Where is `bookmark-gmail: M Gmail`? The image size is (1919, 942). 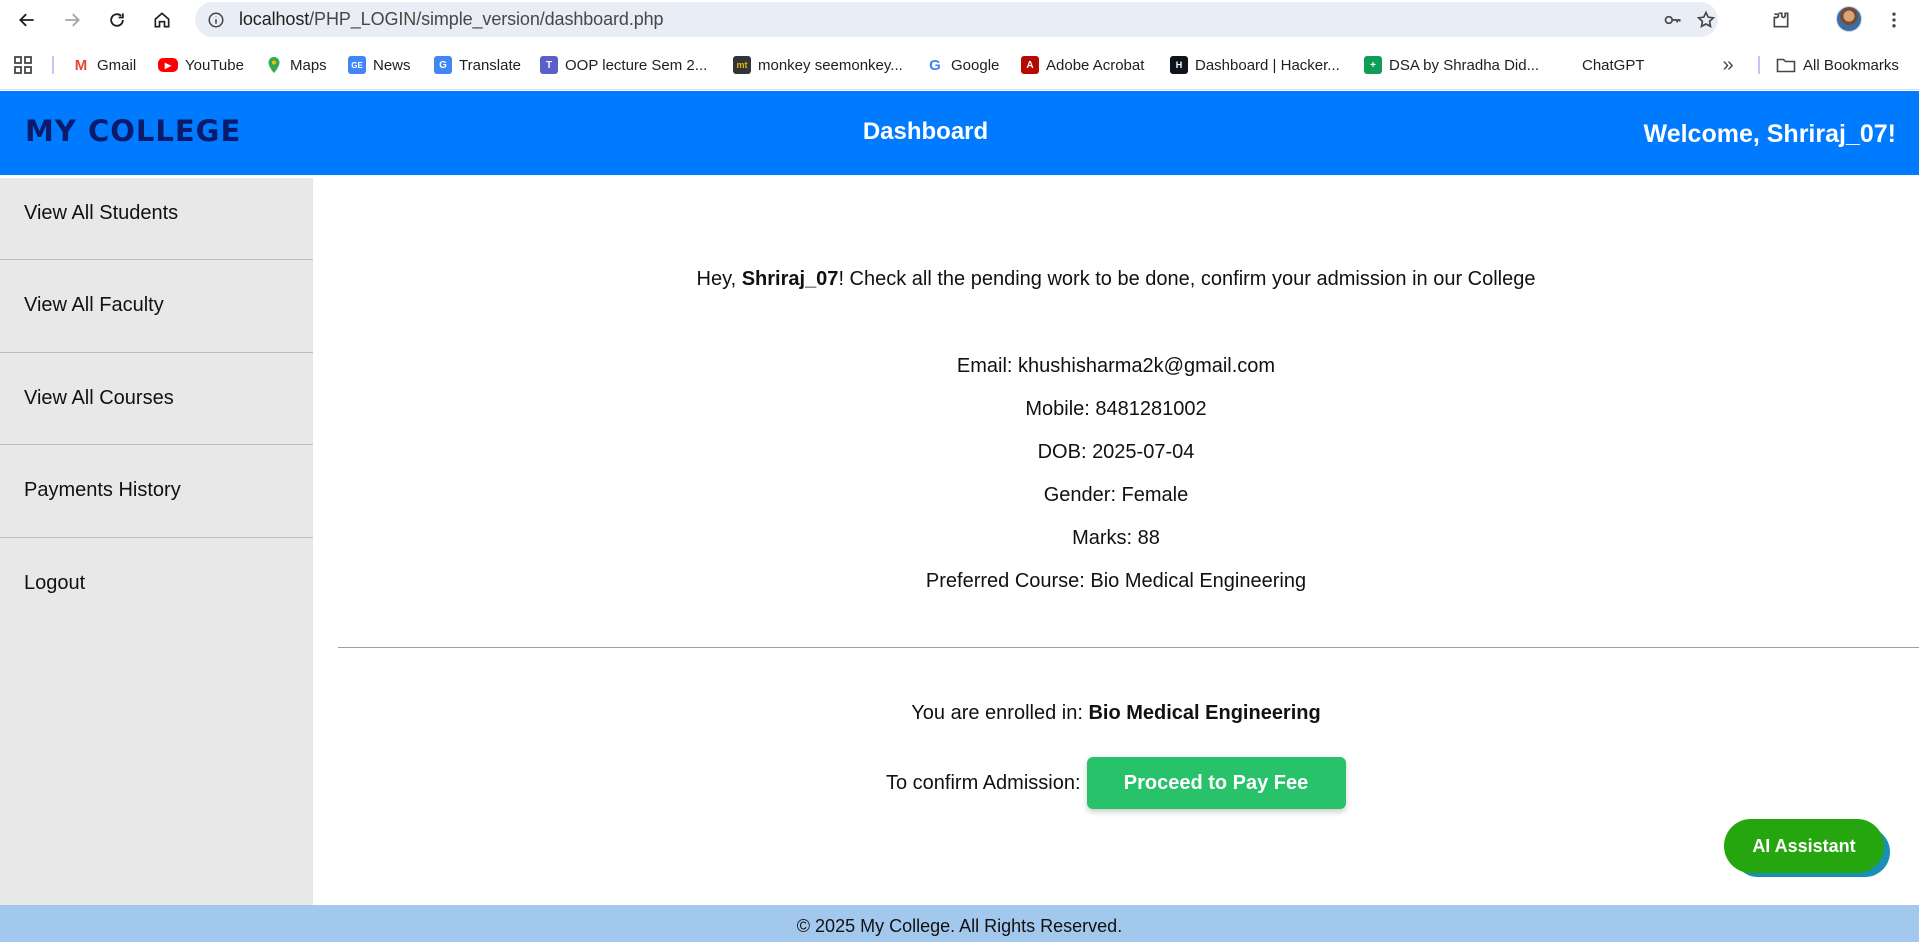
bookmark-gmail: M Gmail is located at coordinates (104, 65).